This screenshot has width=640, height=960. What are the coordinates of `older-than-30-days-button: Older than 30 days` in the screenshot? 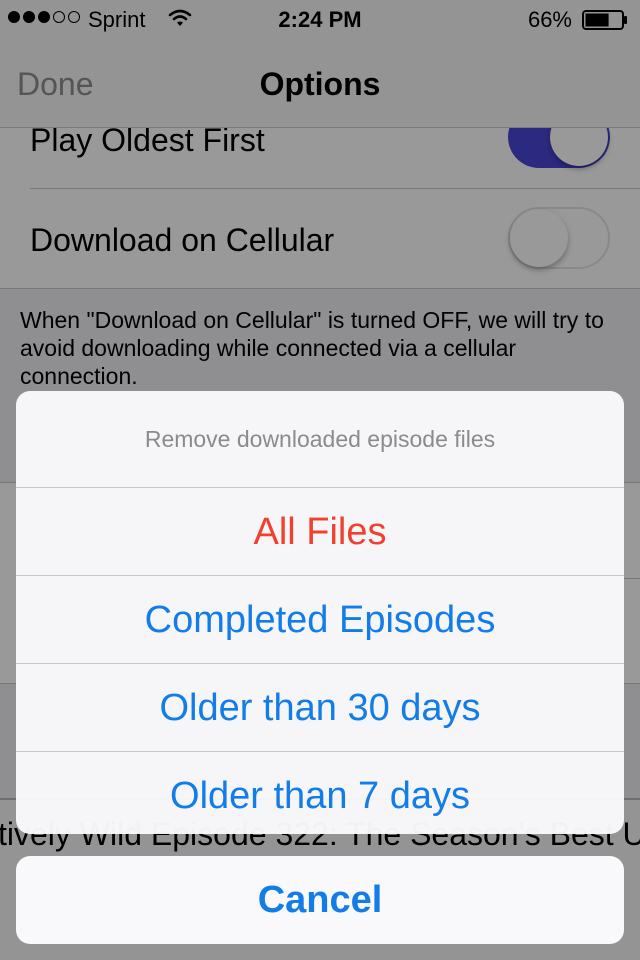 It's located at (320, 708).